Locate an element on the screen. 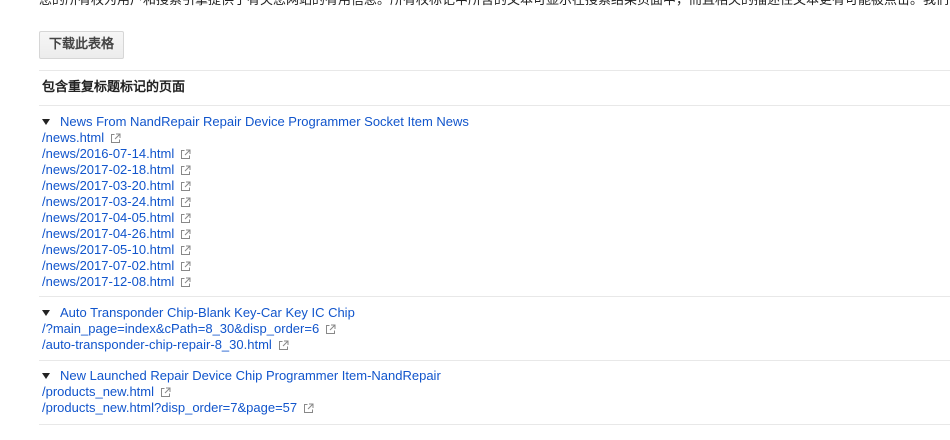 The image size is (950, 440). page-link: /news/2017-05-10.html is located at coordinates (108, 250).